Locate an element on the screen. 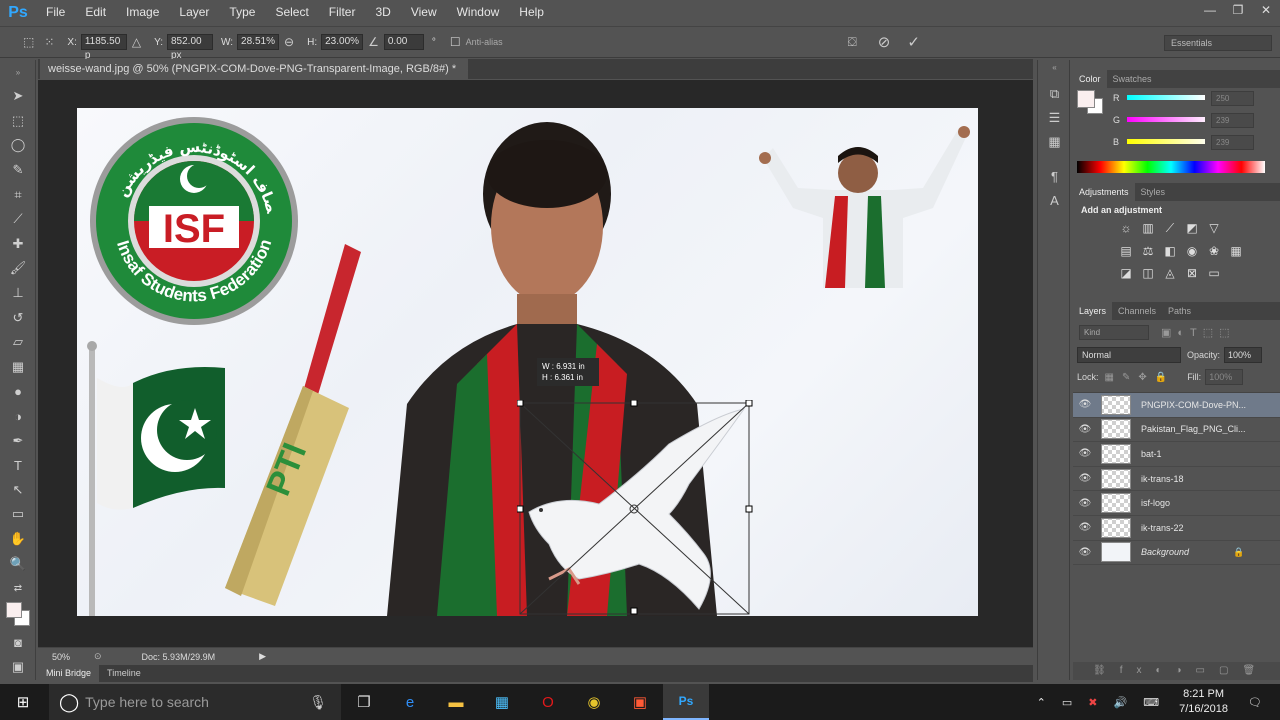 The image size is (1280, 720). menu-type: Type is located at coordinates (242, 12).